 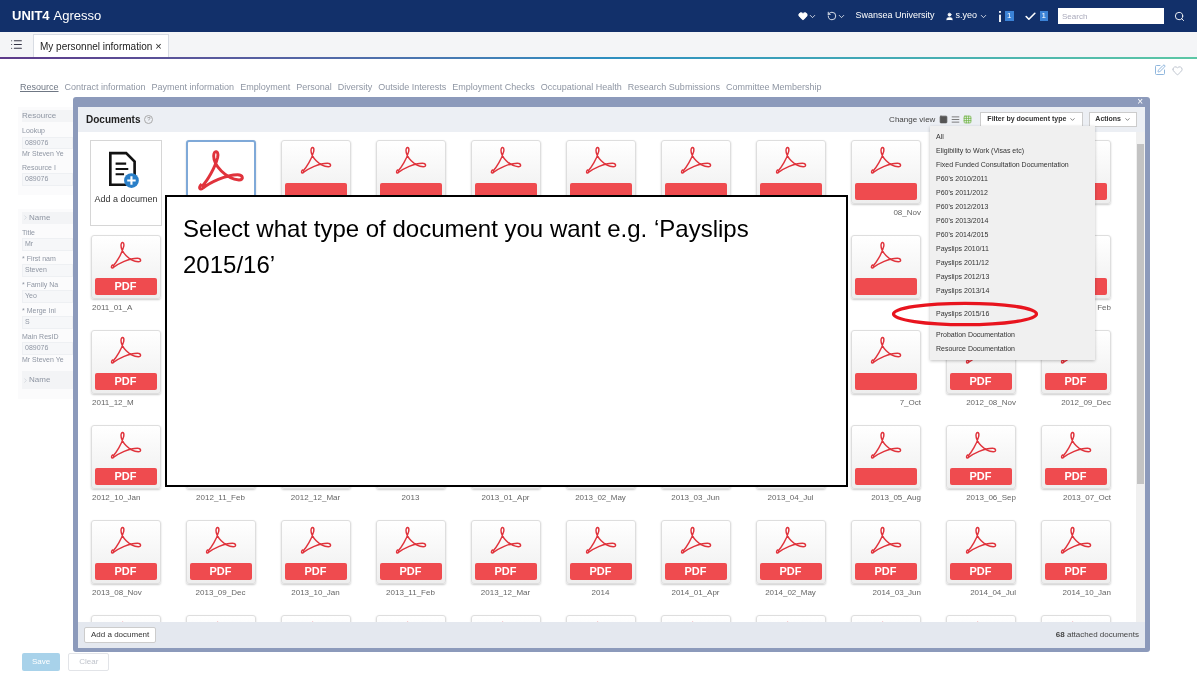 What do you see at coordinates (47, 116) in the screenshot?
I see `panel-title: Resource` at bounding box center [47, 116].